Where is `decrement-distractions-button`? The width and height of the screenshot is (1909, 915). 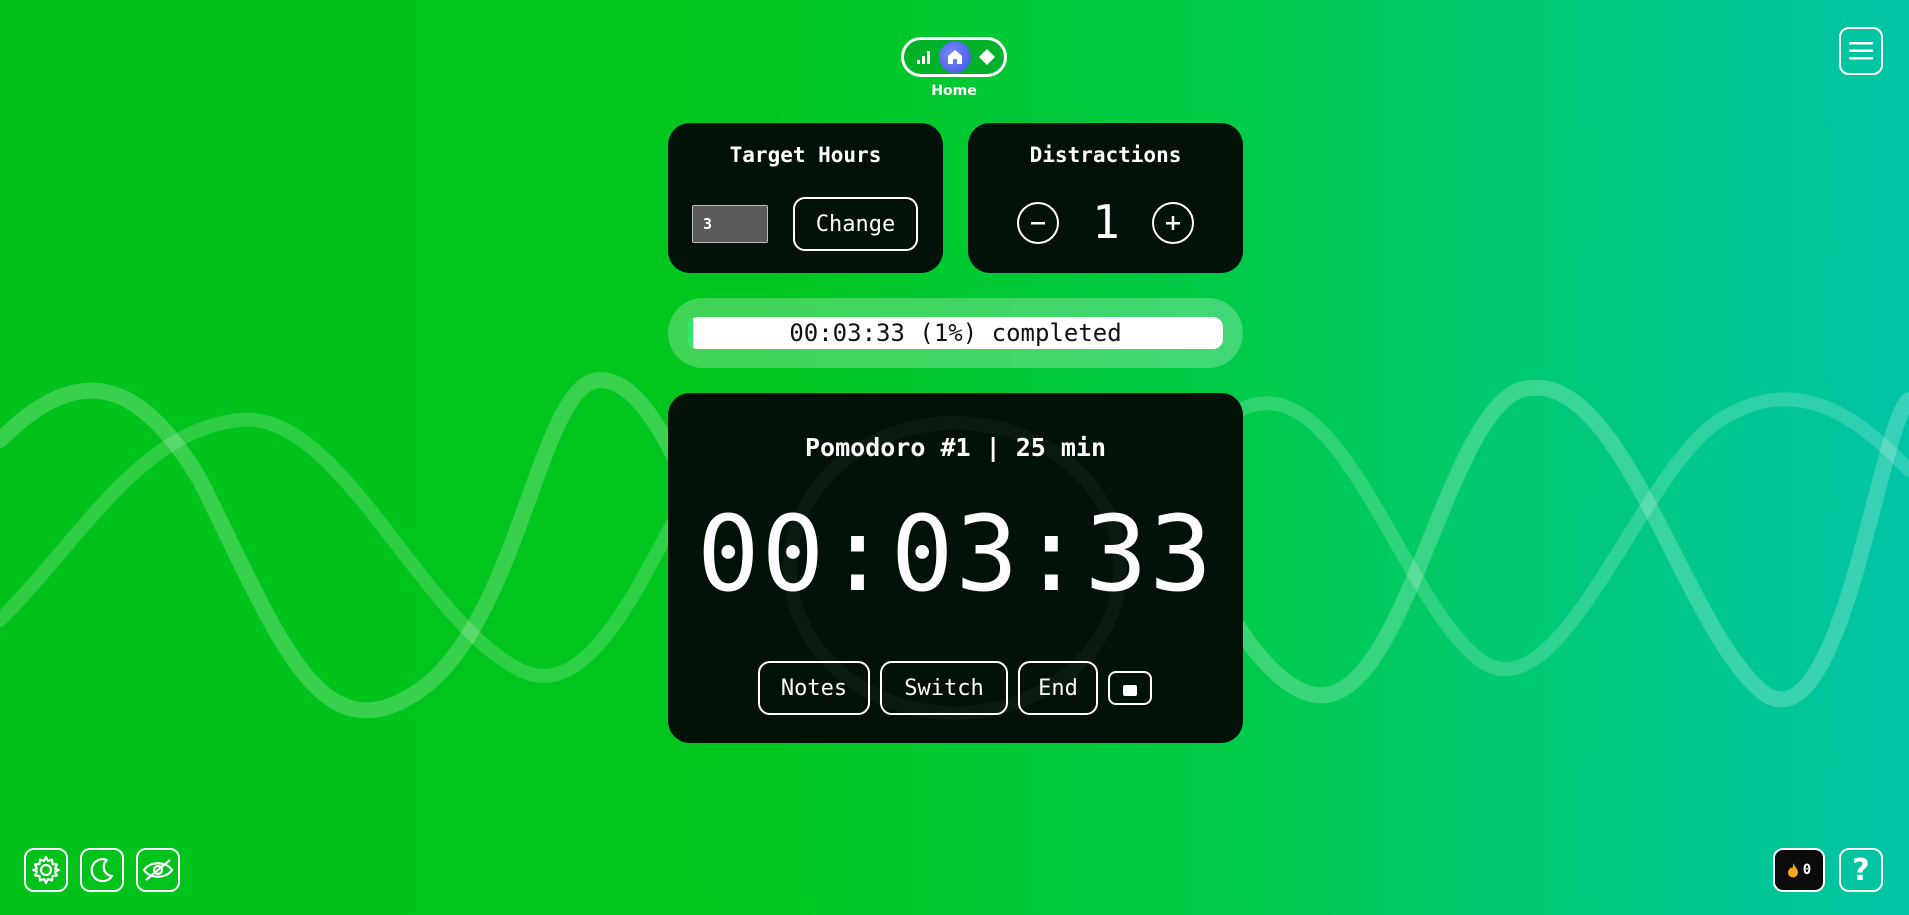
decrement-distractions-button is located at coordinates (1038, 223).